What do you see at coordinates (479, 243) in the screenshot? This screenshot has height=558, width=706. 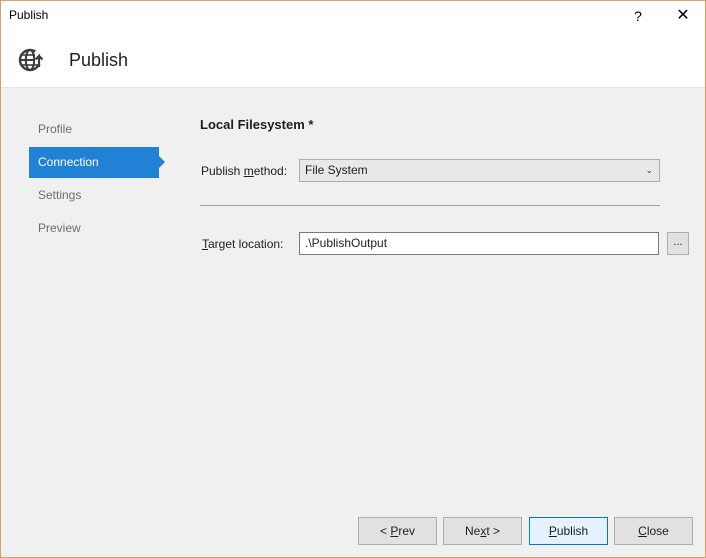 I see `target-location-input: .\PublishOutput` at bounding box center [479, 243].